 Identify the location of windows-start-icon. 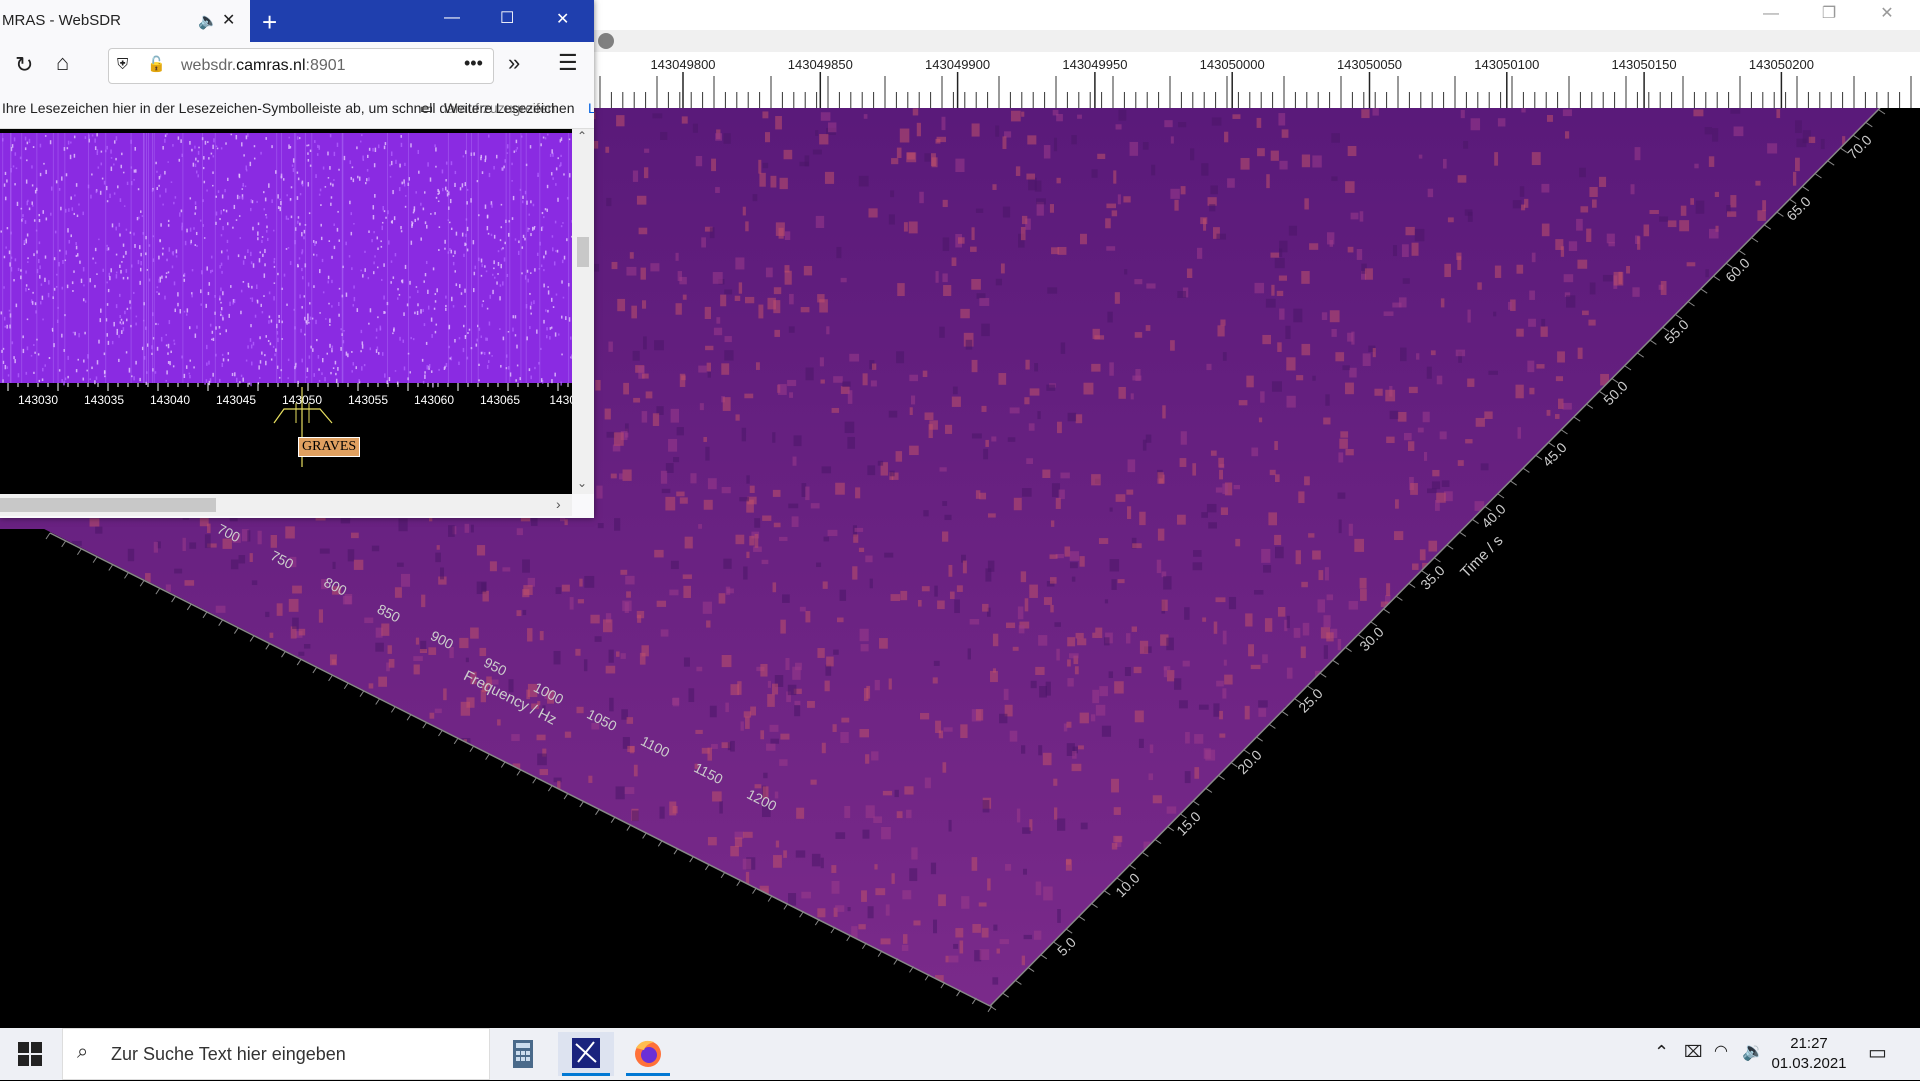
(30, 1054).